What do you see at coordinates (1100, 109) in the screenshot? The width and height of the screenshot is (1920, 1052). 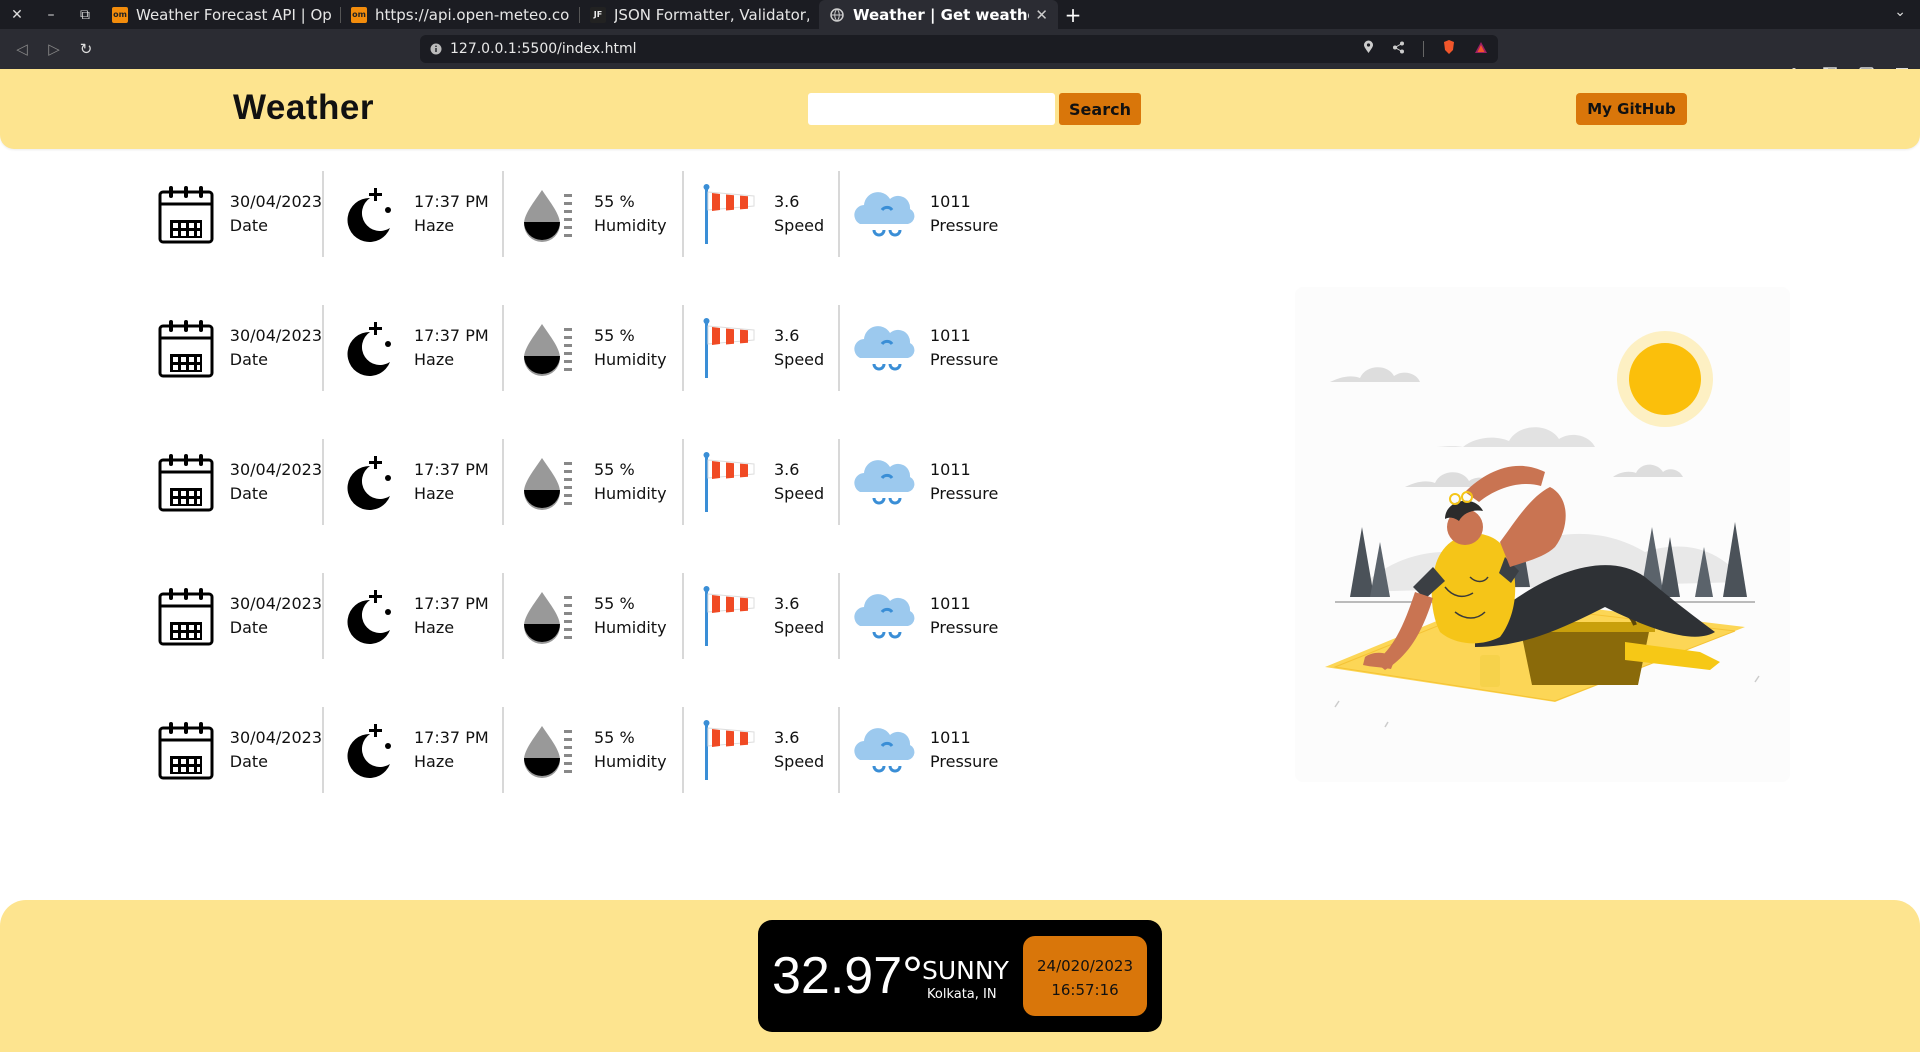 I see `search-button: Search` at bounding box center [1100, 109].